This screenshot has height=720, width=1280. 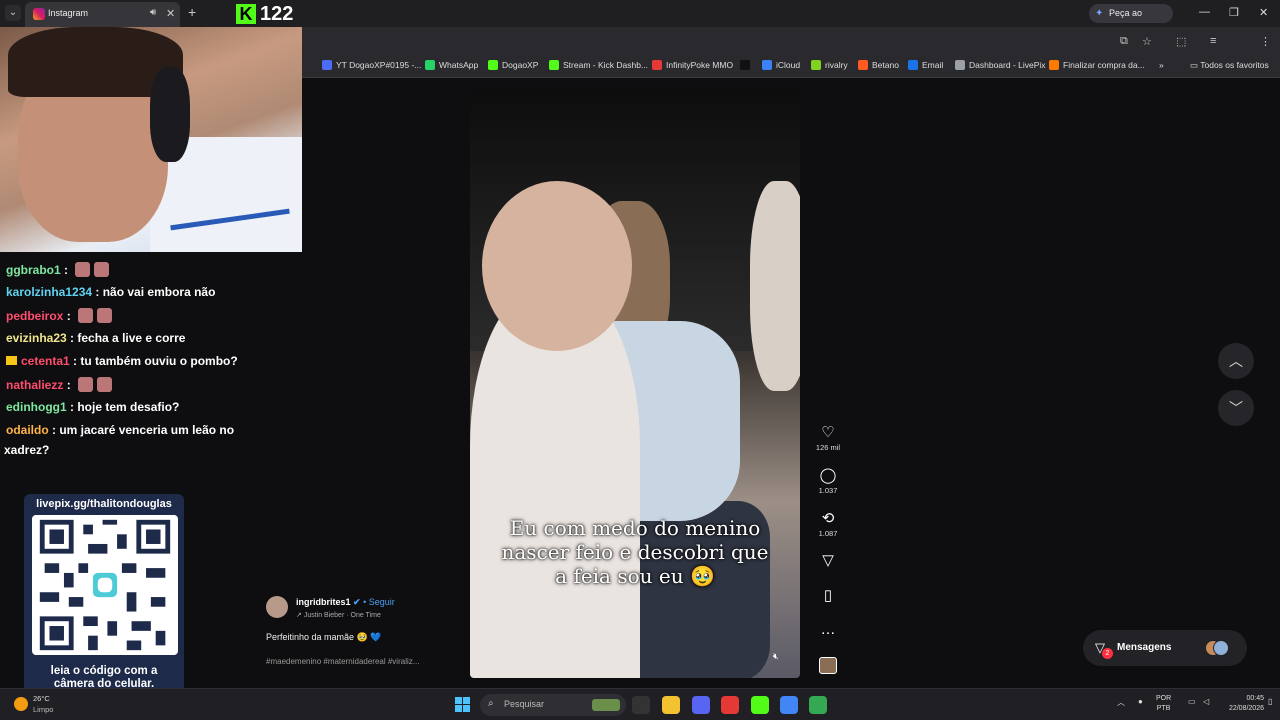 I want to click on tab-audio-icon: 🔊︎, so click(x=153, y=12).